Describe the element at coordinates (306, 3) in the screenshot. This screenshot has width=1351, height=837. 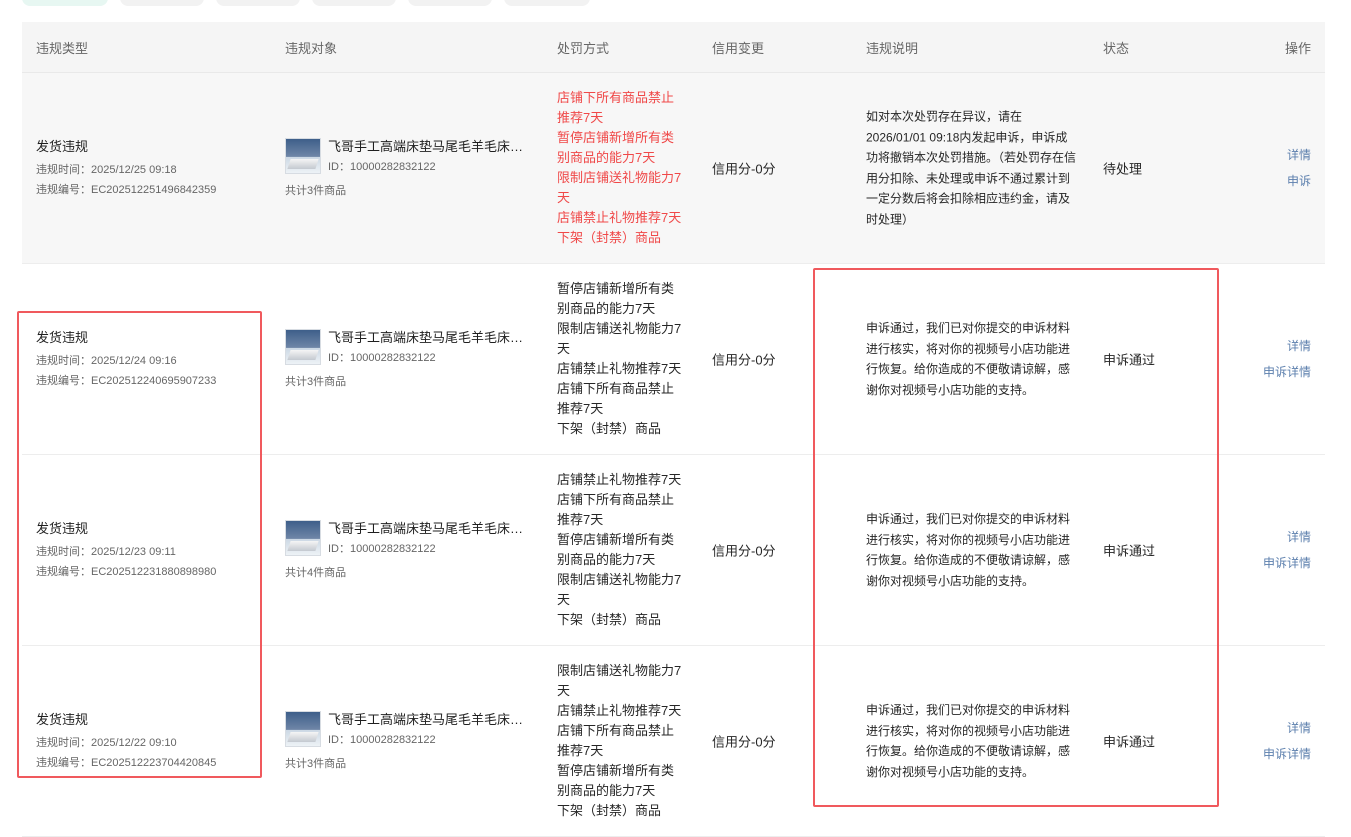
I see `filter-tabs` at that location.